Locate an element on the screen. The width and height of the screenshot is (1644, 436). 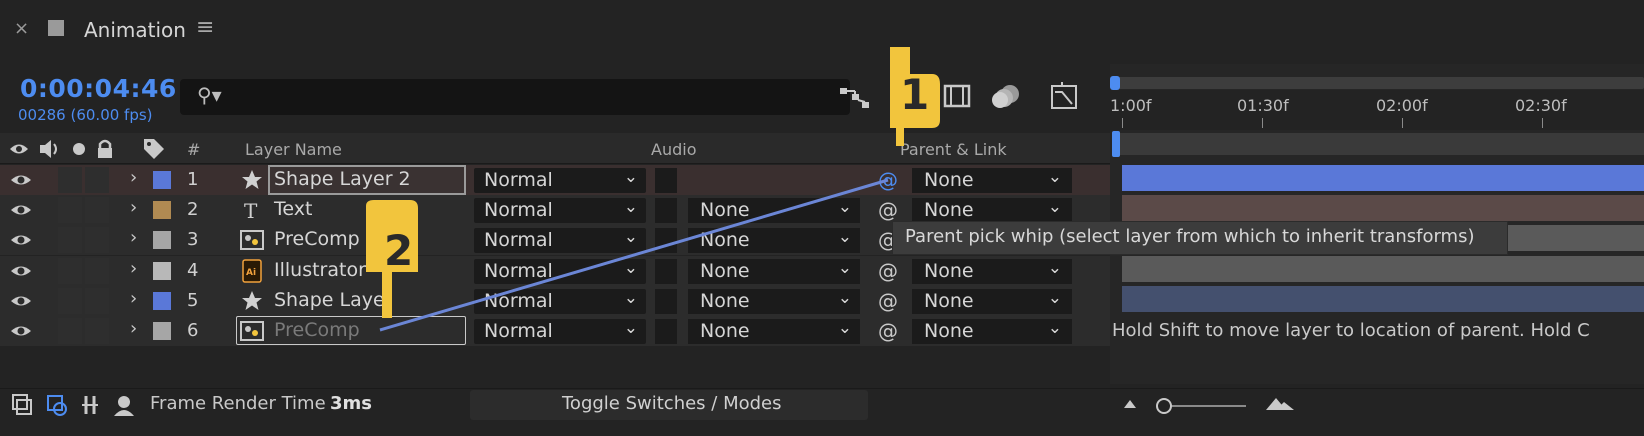
panel-title: Animation is located at coordinates (135, 30).